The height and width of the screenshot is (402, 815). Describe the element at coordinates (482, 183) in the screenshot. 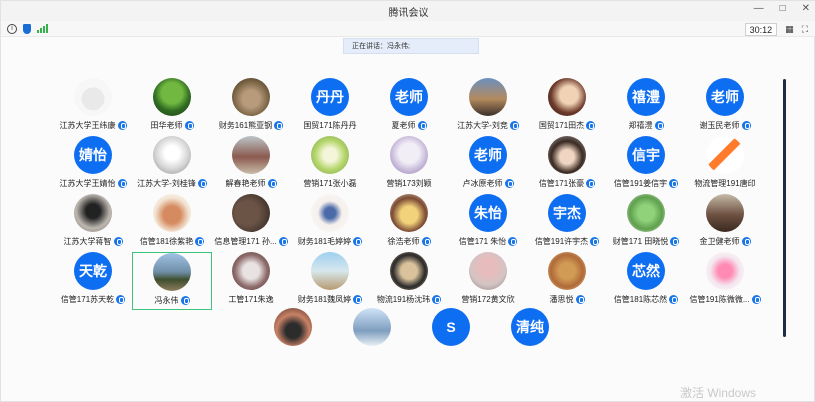

I see `participant-name: 卢冰原老师` at that location.